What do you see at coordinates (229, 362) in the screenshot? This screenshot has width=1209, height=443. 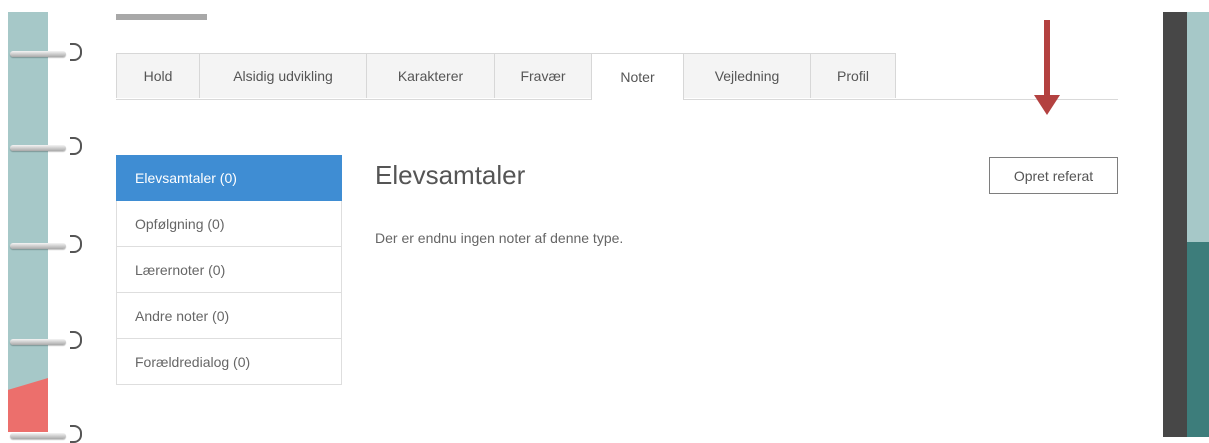 I see `sidebar-item-foraeldredialog: Forældredialog (0)` at bounding box center [229, 362].